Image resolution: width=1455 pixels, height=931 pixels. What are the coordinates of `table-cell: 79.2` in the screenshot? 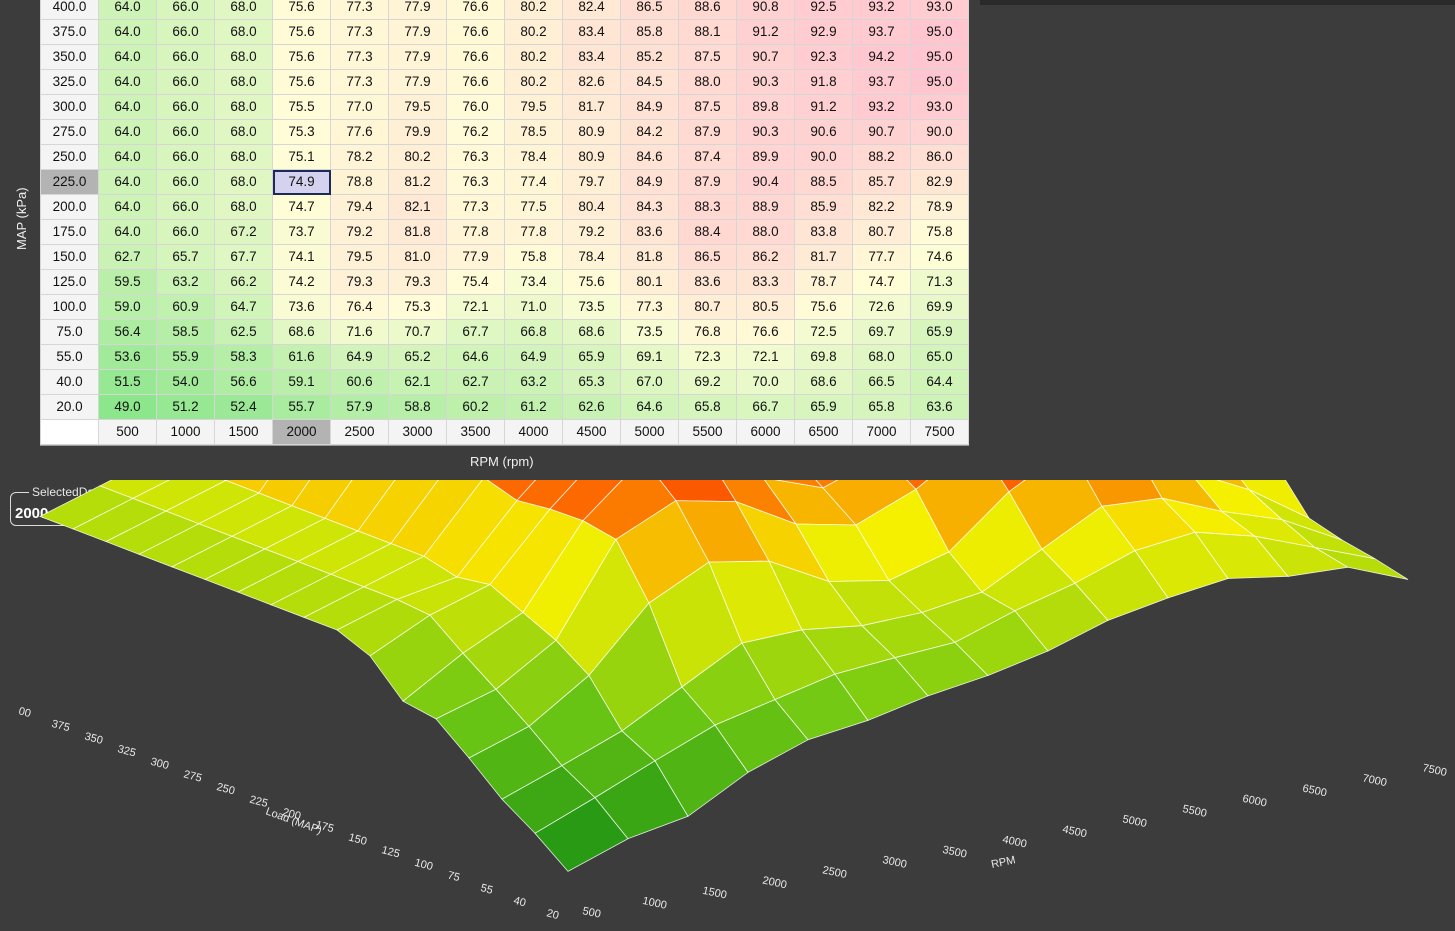 It's located at (591, 232).